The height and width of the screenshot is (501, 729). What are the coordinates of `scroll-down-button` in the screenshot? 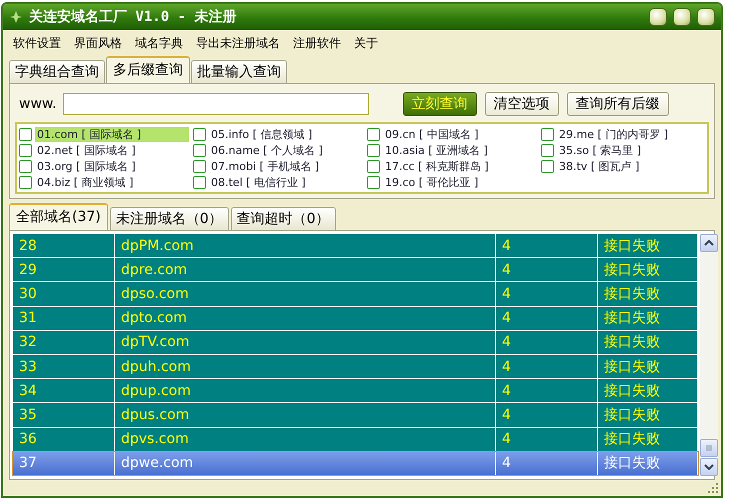 It's located at (709, 467).